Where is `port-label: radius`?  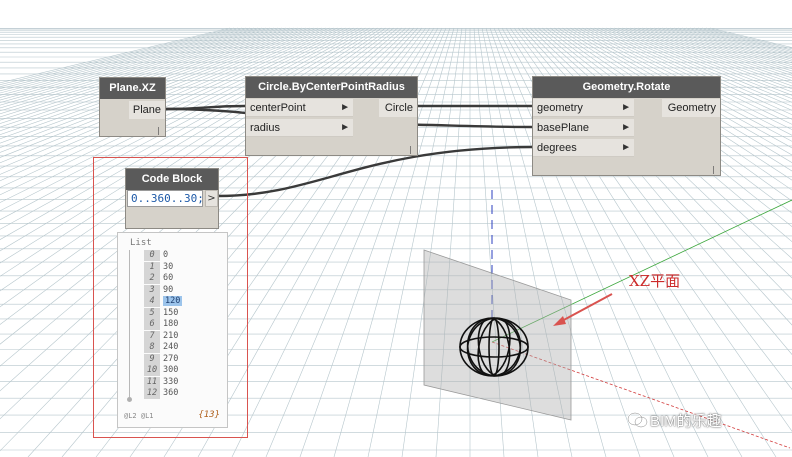
port-label: radius is located at coordinates (265, 128).